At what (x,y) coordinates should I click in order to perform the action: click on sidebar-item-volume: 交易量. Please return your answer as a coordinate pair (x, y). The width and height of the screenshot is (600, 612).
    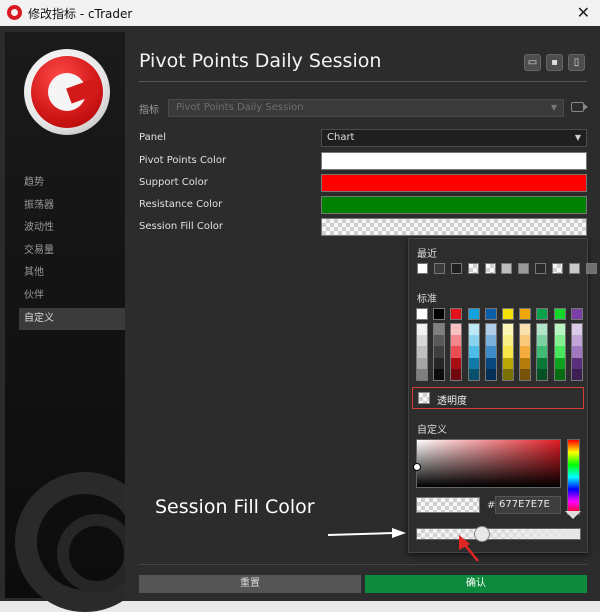
    Looking at the image, I should click on (65, 251).